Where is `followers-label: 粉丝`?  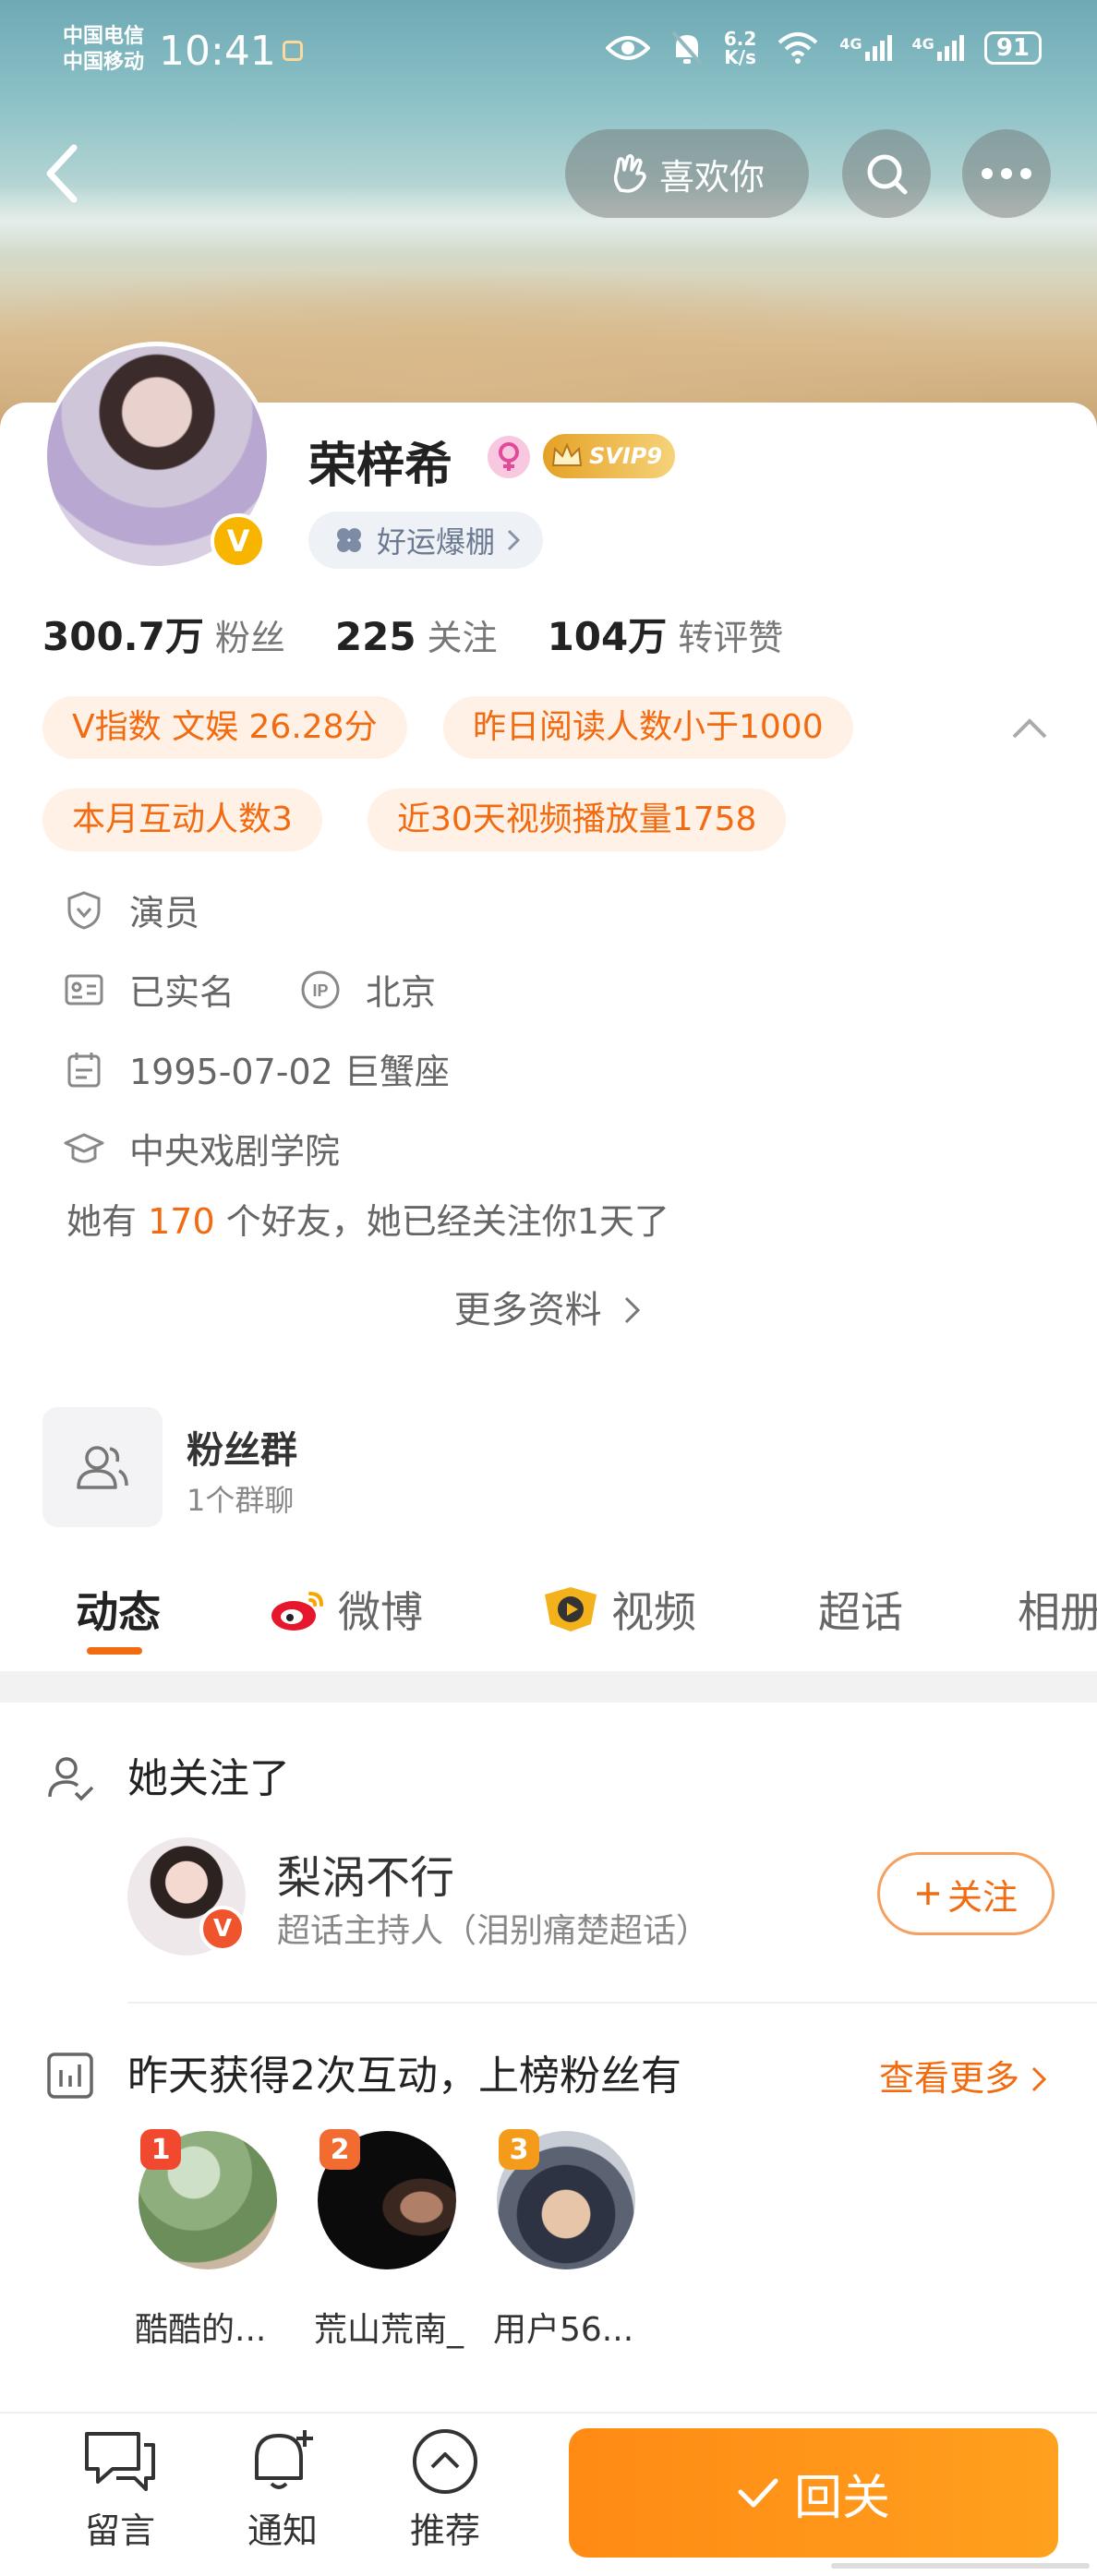 followers-label: 粉丝 is located at coordinates (250, 634).